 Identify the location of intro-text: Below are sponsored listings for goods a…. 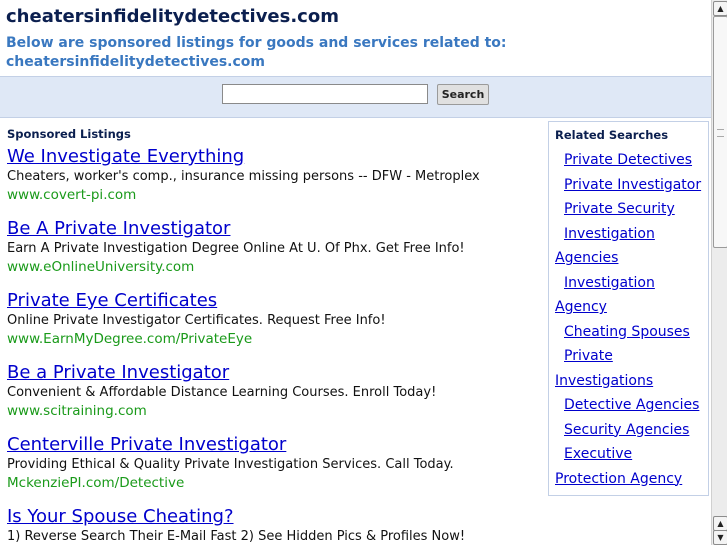
(326, 53).